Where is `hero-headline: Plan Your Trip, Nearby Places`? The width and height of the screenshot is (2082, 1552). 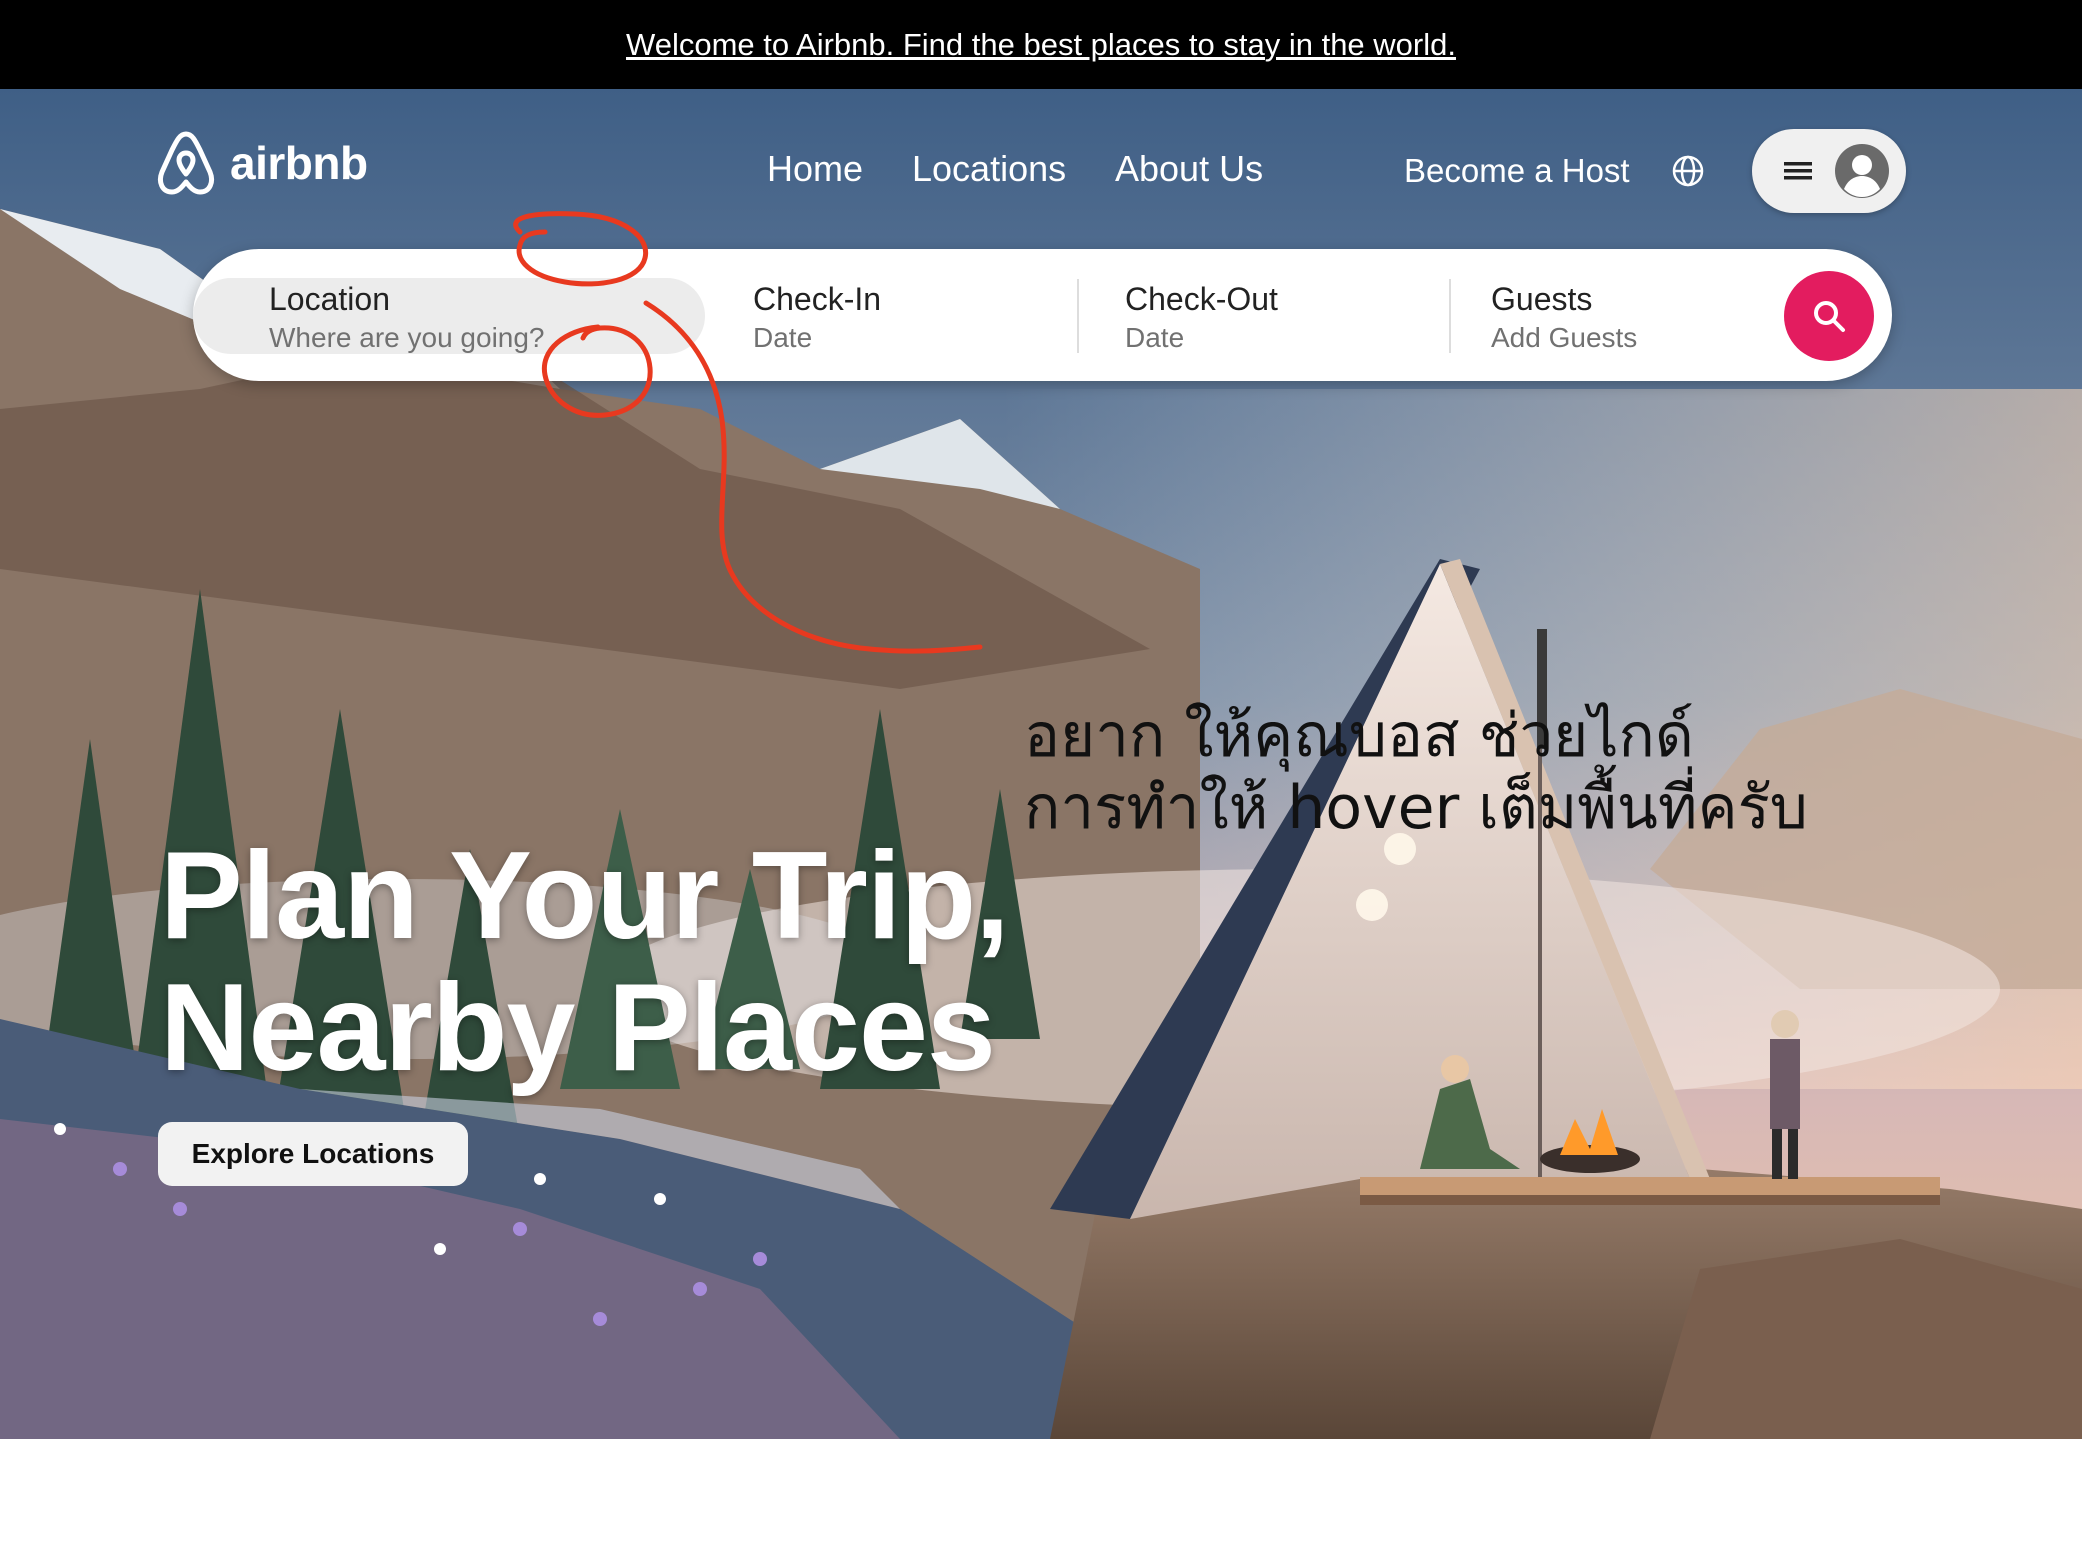
hero-headline: Plan Your Trip, Nearby Places is located at coordinates (585, 962).